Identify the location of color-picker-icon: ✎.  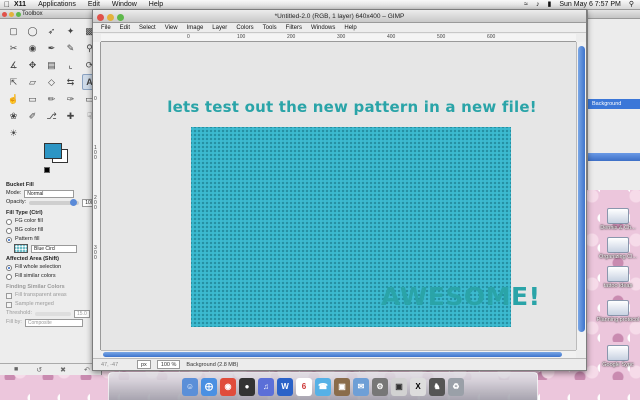
(70, 48).